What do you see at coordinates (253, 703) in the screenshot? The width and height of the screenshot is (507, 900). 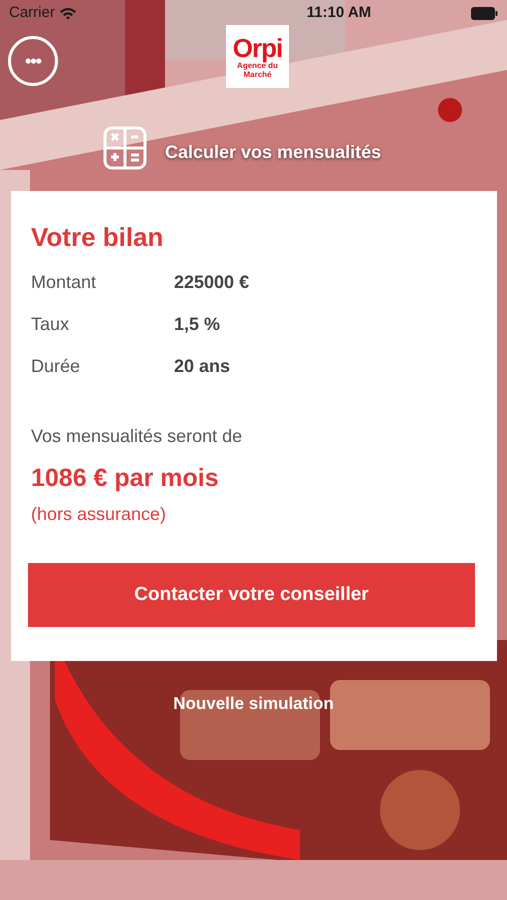 I see `new-simulation-link: Nouvelle simulation` at bounding box center [253, 703].